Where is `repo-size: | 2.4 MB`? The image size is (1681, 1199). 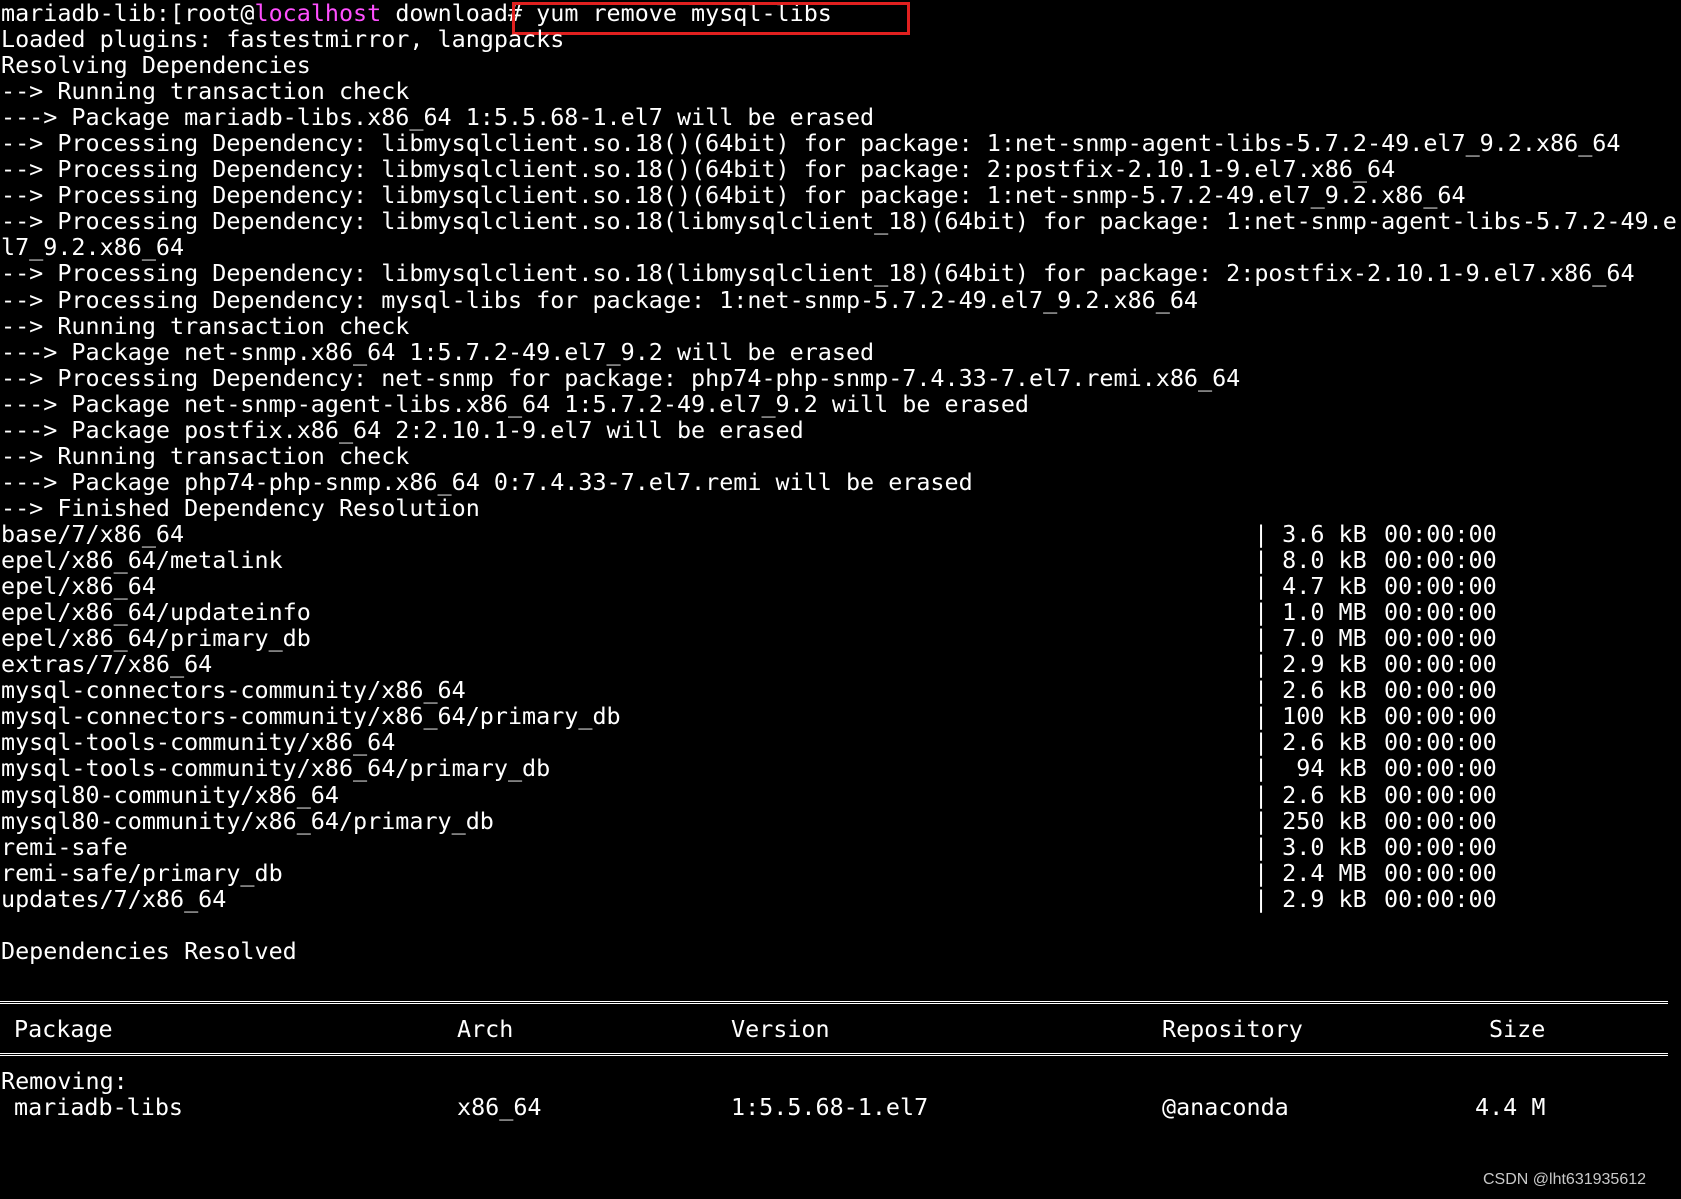
repo-size: | 2.4 MB is located at coordinates (1310, 872).